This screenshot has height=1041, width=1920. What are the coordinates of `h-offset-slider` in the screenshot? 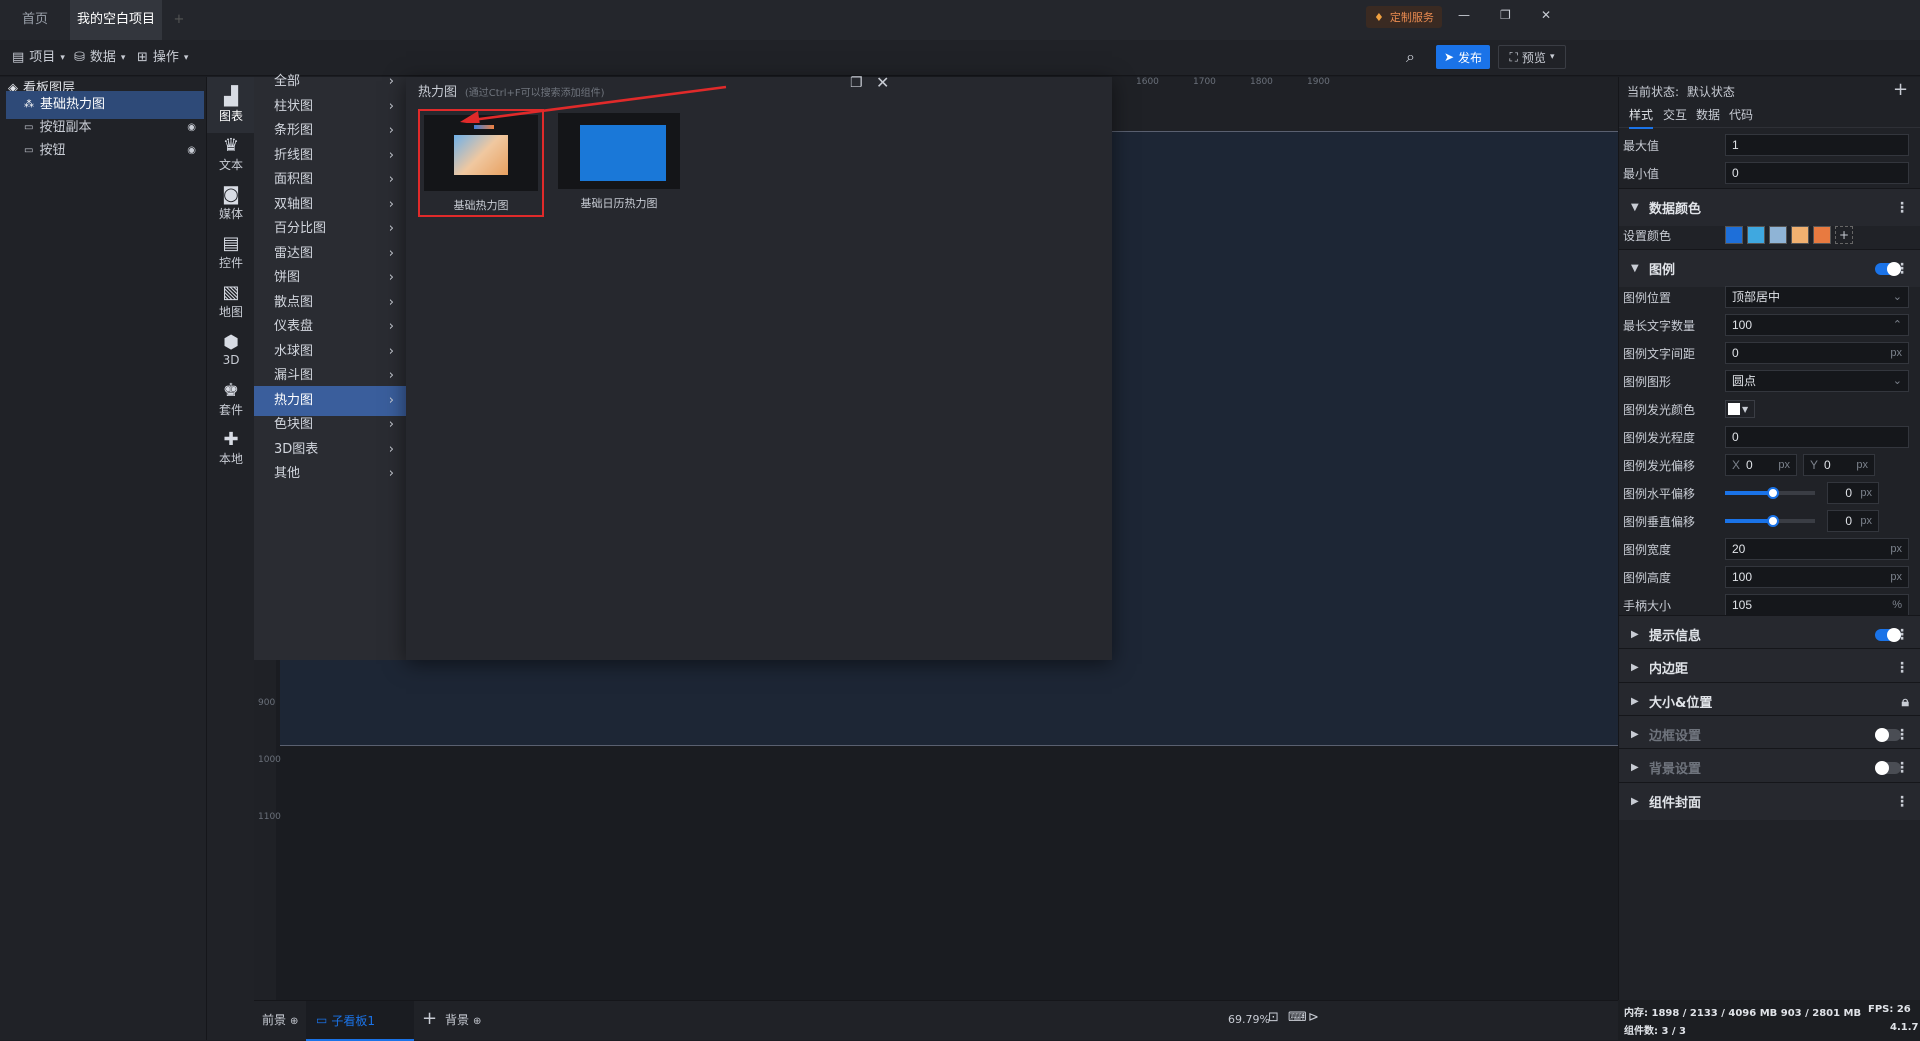 It's located at (1770, 493).